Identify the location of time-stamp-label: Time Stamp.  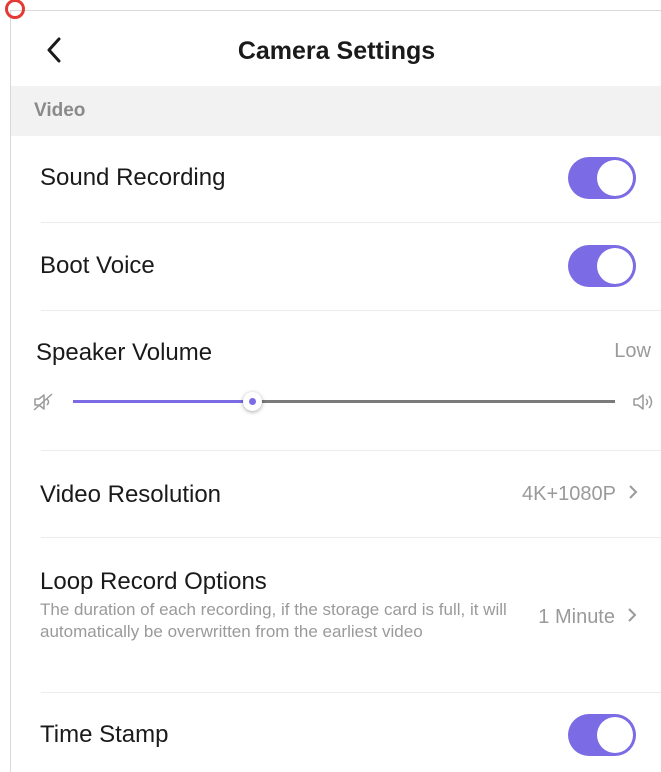
(104, 734).